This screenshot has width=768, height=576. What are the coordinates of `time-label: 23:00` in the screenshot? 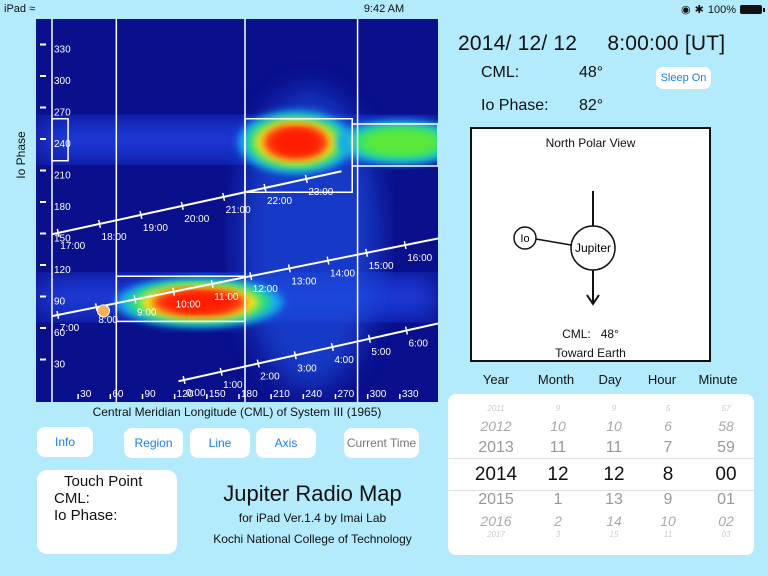 It's located at (320, 192).